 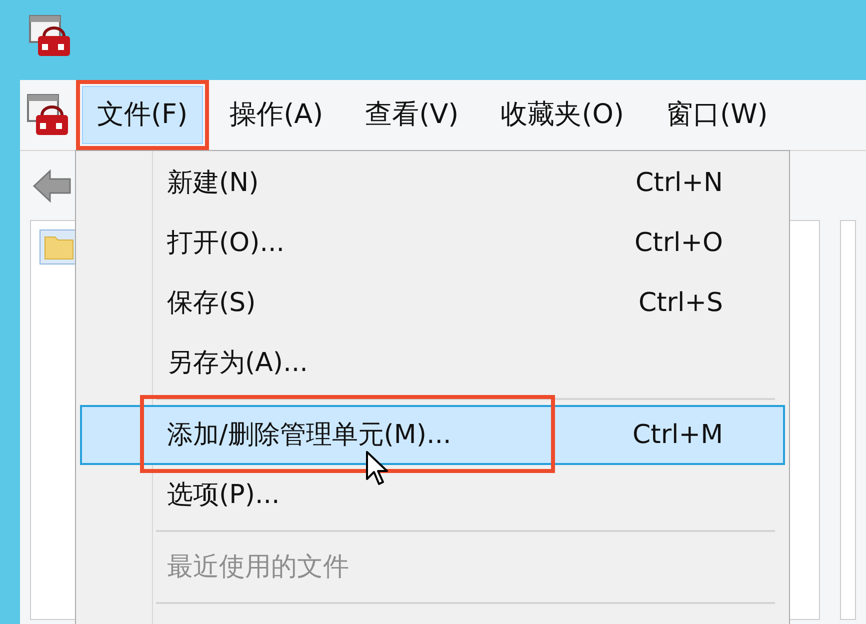 What do you see at coordinates (412, 115) in the screenshot?
I see `menu-bar-item: 查看(V)` at bounding box center [412, 115].